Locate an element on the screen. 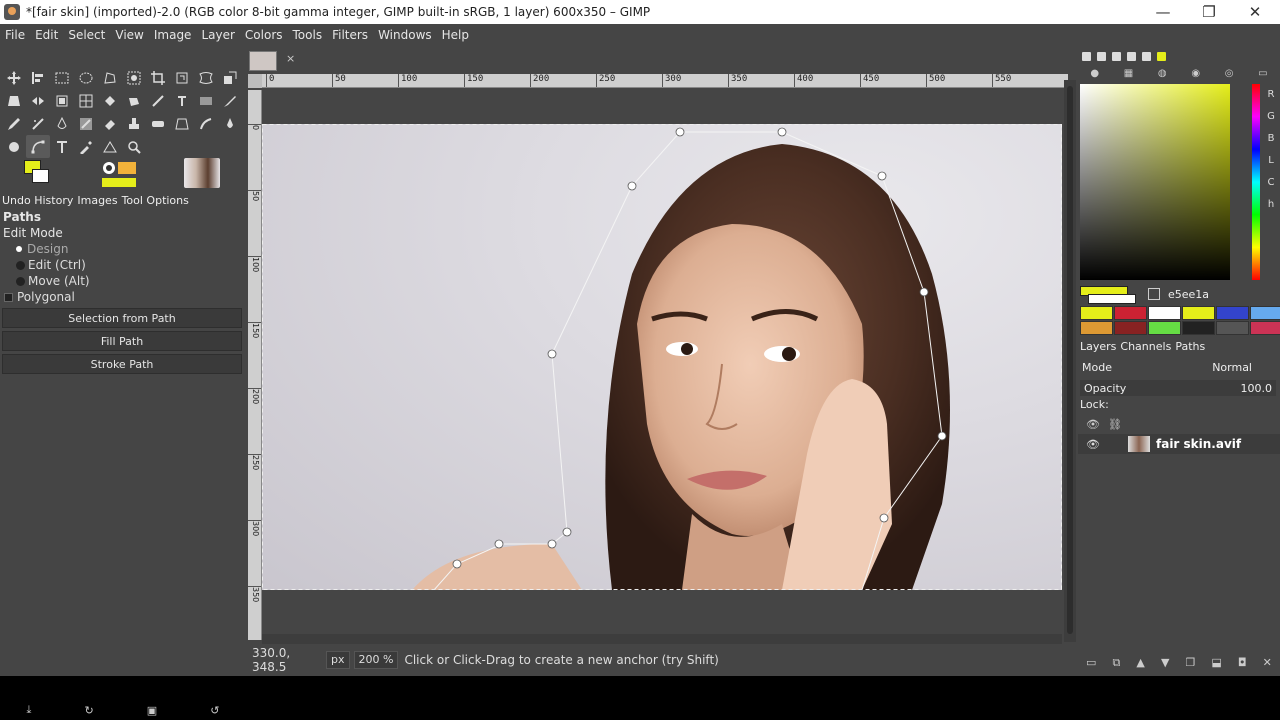  new-layer-group-icon: ▭ is located at coordinates (1091, 664).